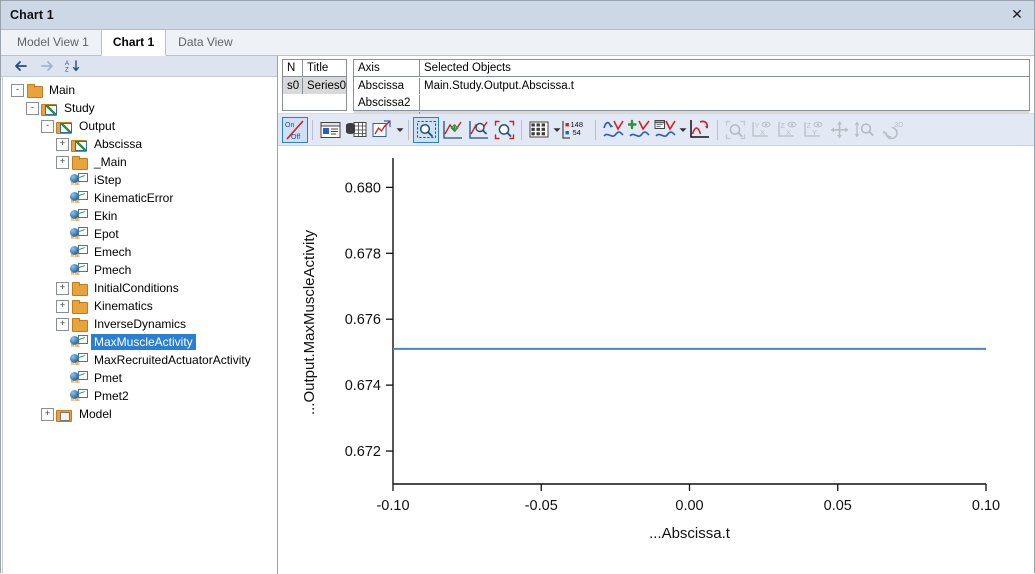  What do you see at coordinates (139, 198) in the screenshot?
I see `tree-item-kinematicerror: float KinematicError` at bounding box center [139, 198].